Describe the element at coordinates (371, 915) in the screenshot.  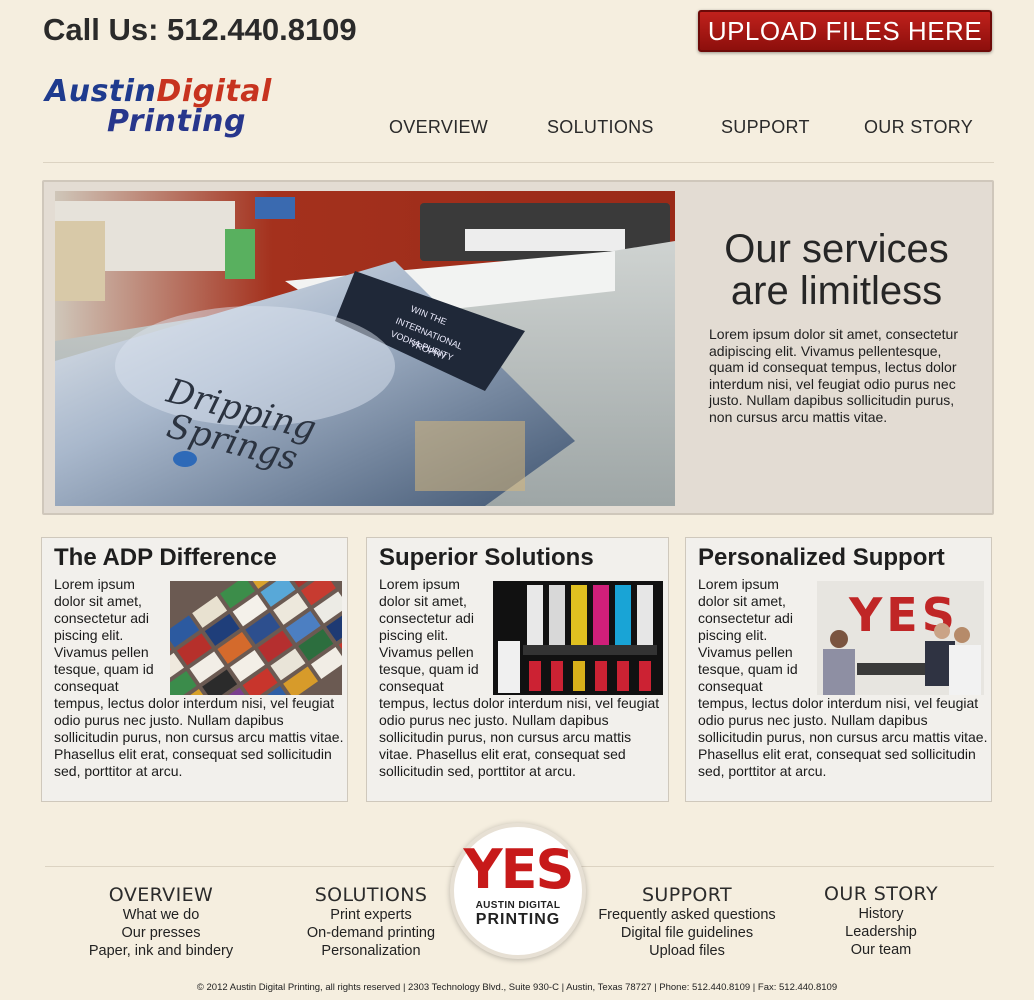
I see `footer-link: Print experts` at that location.